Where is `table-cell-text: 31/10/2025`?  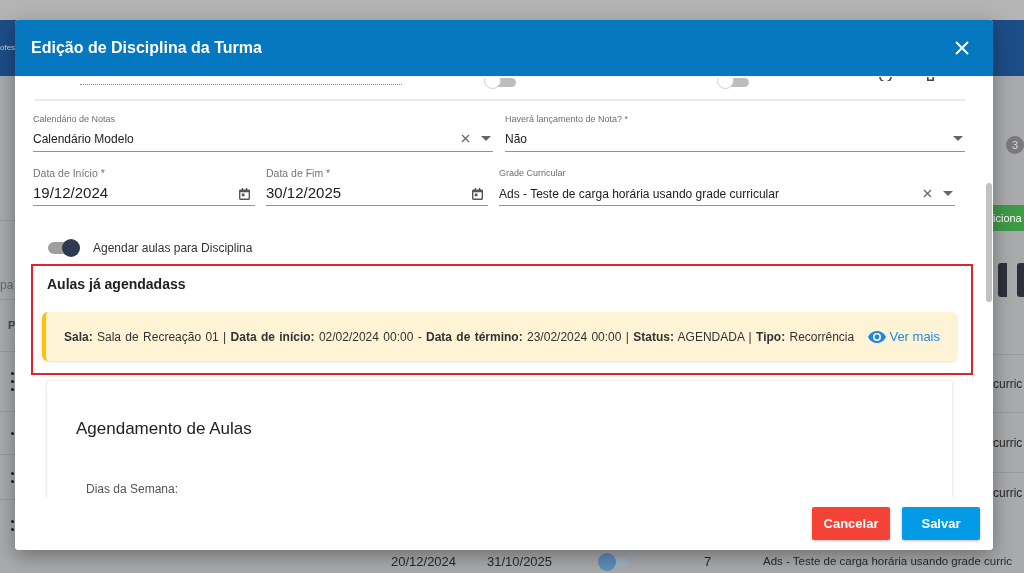 table-cell-text: 31/10/2025 is located at coordinates (520, 561).